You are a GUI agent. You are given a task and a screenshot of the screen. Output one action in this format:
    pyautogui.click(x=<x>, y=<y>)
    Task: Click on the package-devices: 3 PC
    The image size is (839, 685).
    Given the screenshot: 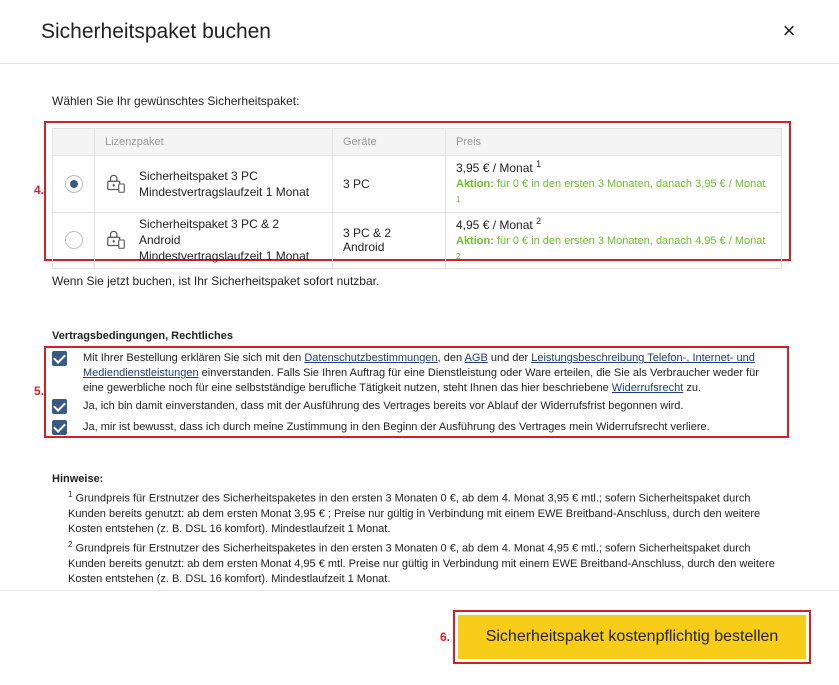 What is the action you would take?
    pyautogui.click(x=389, y=184)
    